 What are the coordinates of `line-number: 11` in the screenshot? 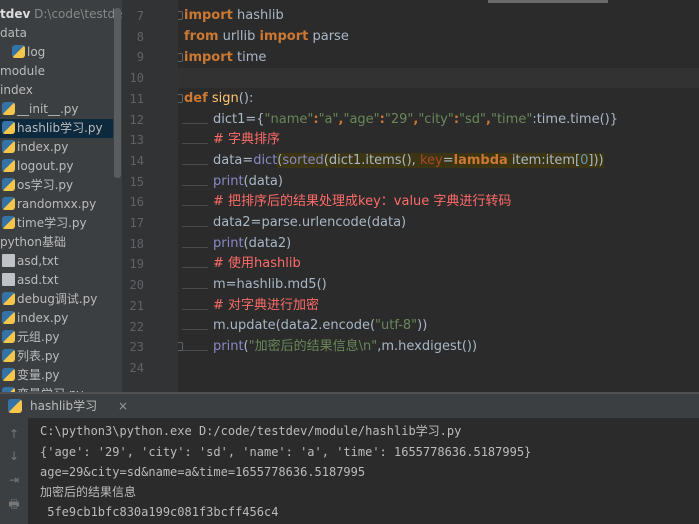 It's located at (136, 98).